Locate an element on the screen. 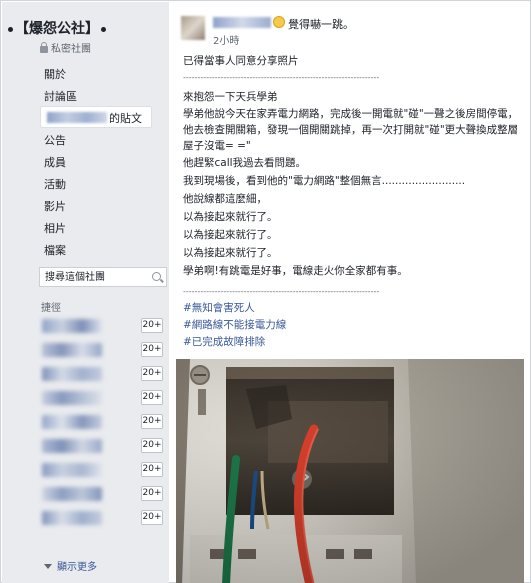 The width and height of the screenshot is (531, 583). hashtag-link: #無知會害死人 is located at coordinates (219, 308).